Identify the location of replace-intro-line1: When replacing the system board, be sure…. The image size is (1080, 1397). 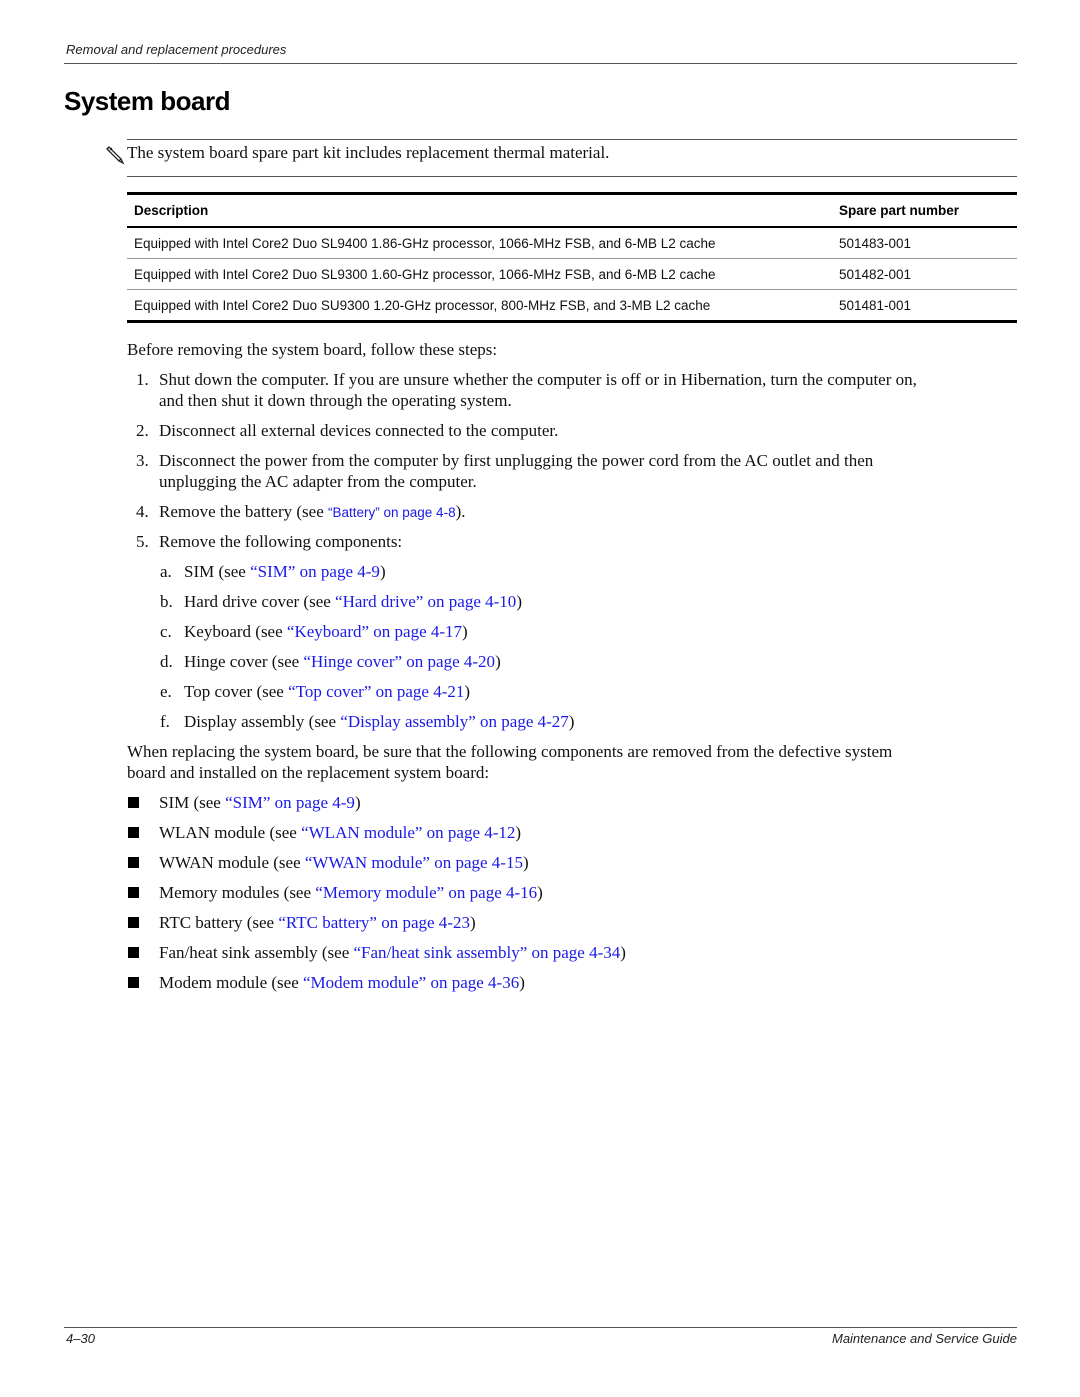
(510, 751).